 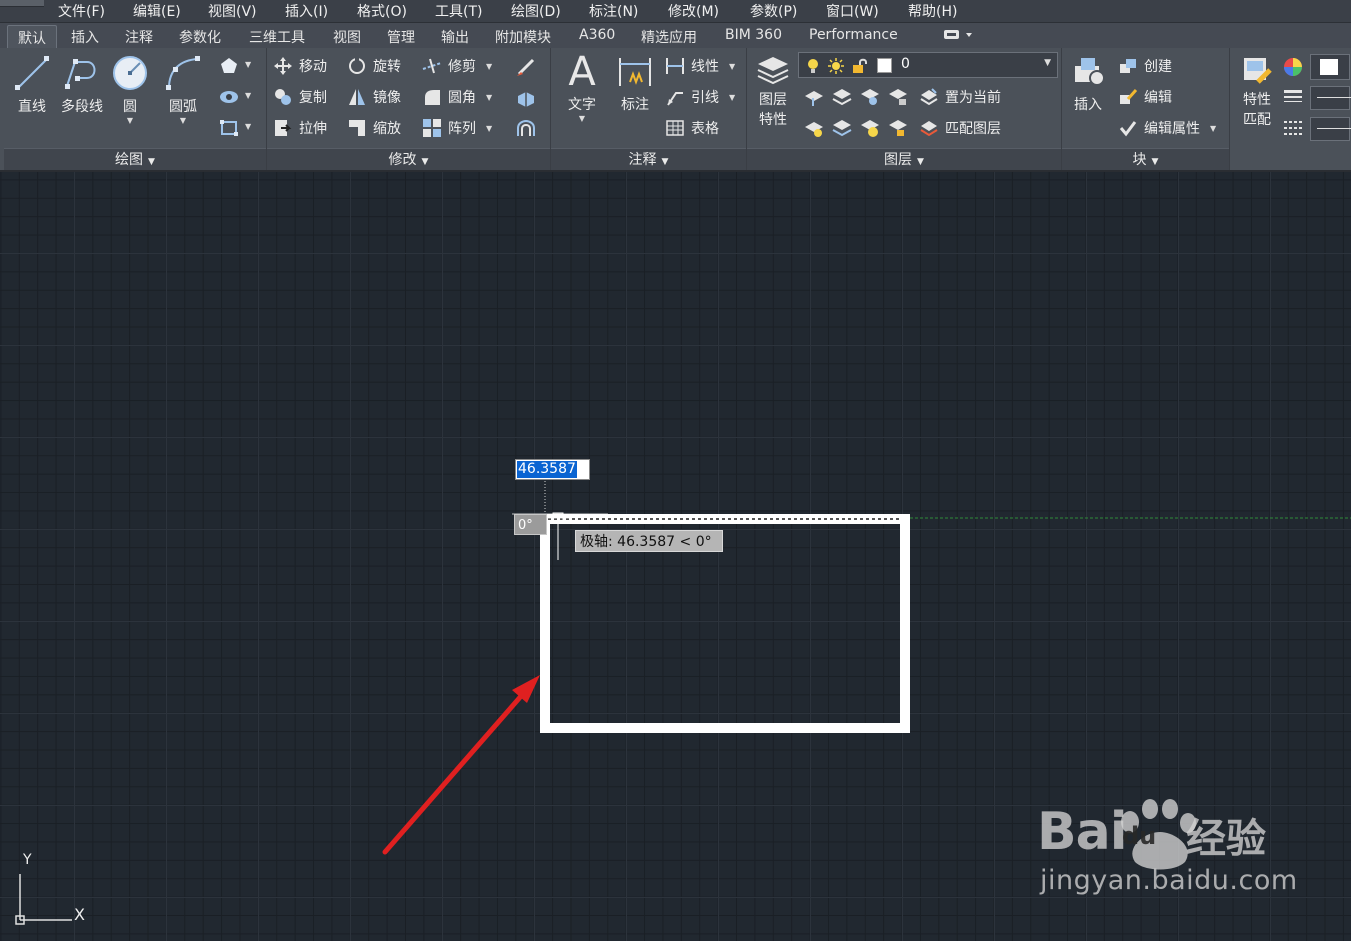 What do you see at coordinates (200, 37) in the screenshot?
I see `tab-parametric: 参数化` at bounding box center [200, 37].